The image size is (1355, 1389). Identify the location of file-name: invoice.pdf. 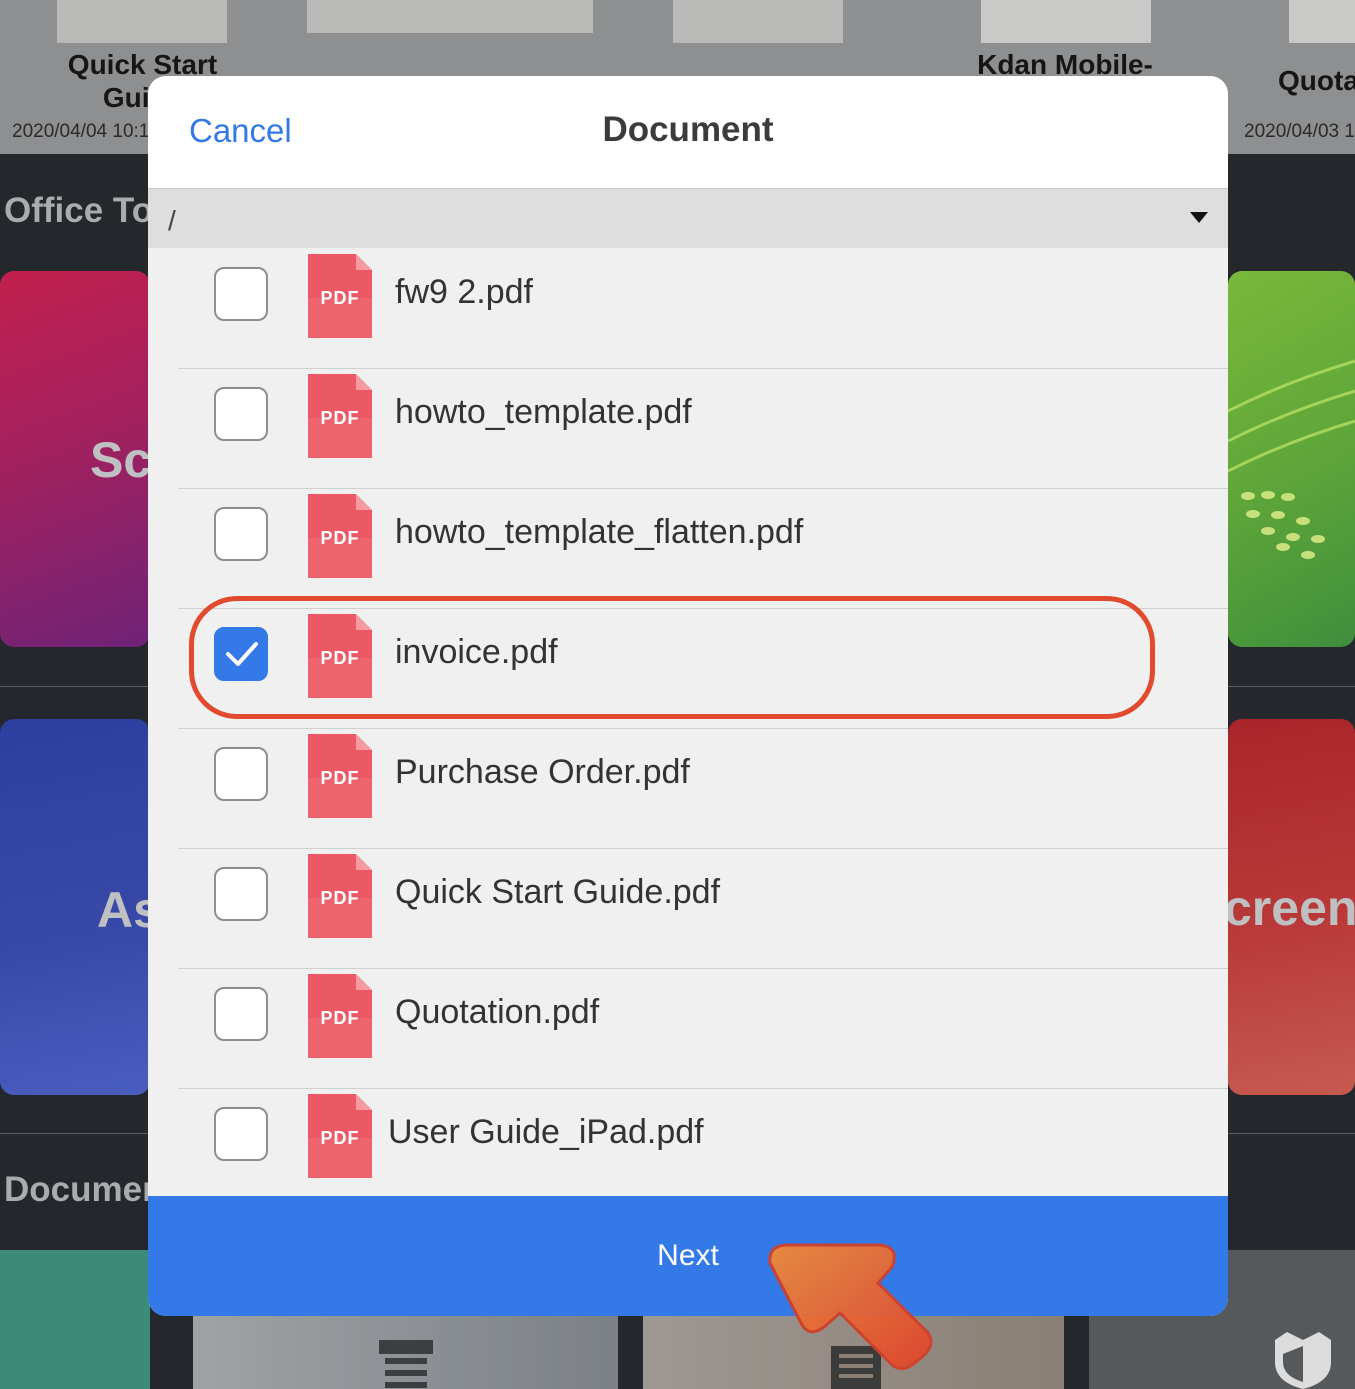
(476, 652).